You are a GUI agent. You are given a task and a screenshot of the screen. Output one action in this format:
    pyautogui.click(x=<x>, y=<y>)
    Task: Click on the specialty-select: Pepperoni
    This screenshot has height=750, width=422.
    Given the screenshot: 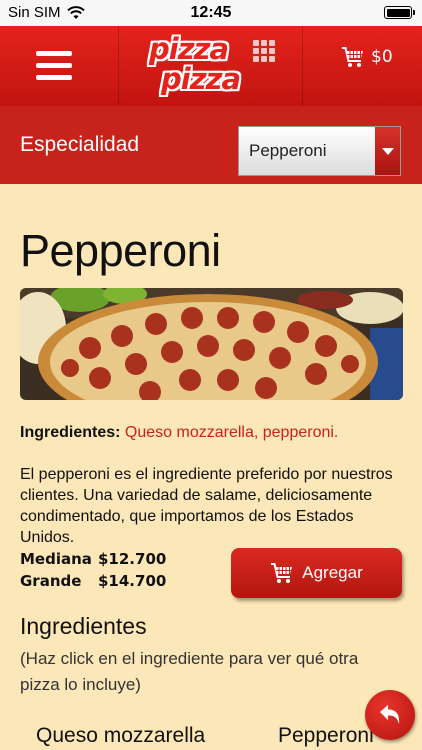 What is the action you would take?
    pyautogui.click(x=319, y=151)
    